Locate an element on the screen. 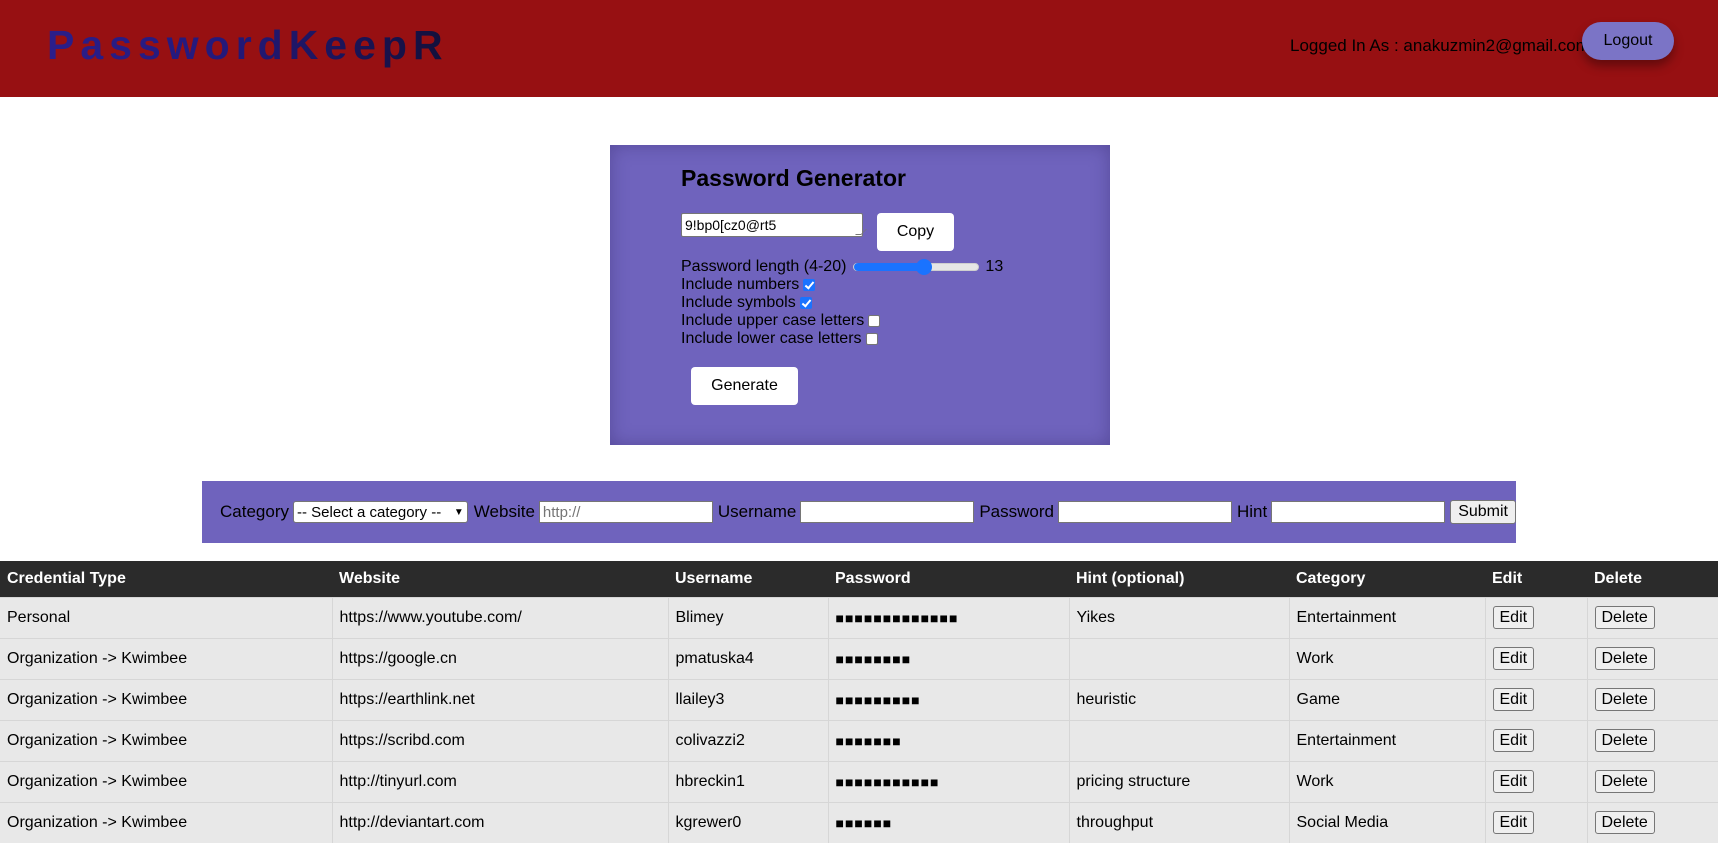 The image size is (1718, 843). cell-password: ■■■■■■■■ is located at coordinates (949, 658).